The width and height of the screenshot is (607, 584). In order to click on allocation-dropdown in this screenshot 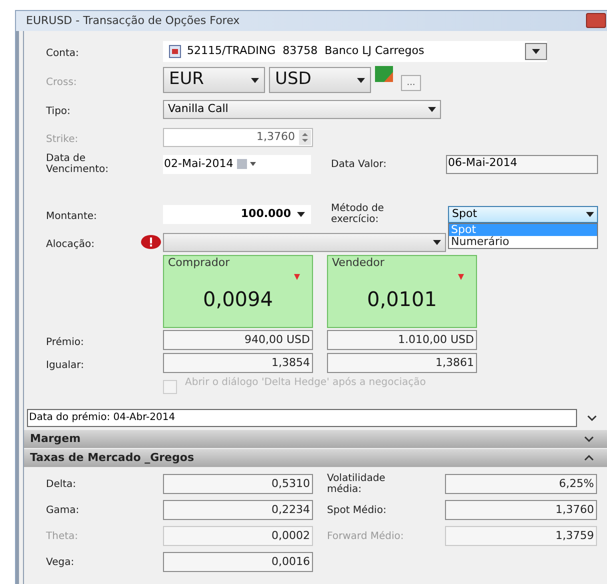, I will do `click(304, 242)`.